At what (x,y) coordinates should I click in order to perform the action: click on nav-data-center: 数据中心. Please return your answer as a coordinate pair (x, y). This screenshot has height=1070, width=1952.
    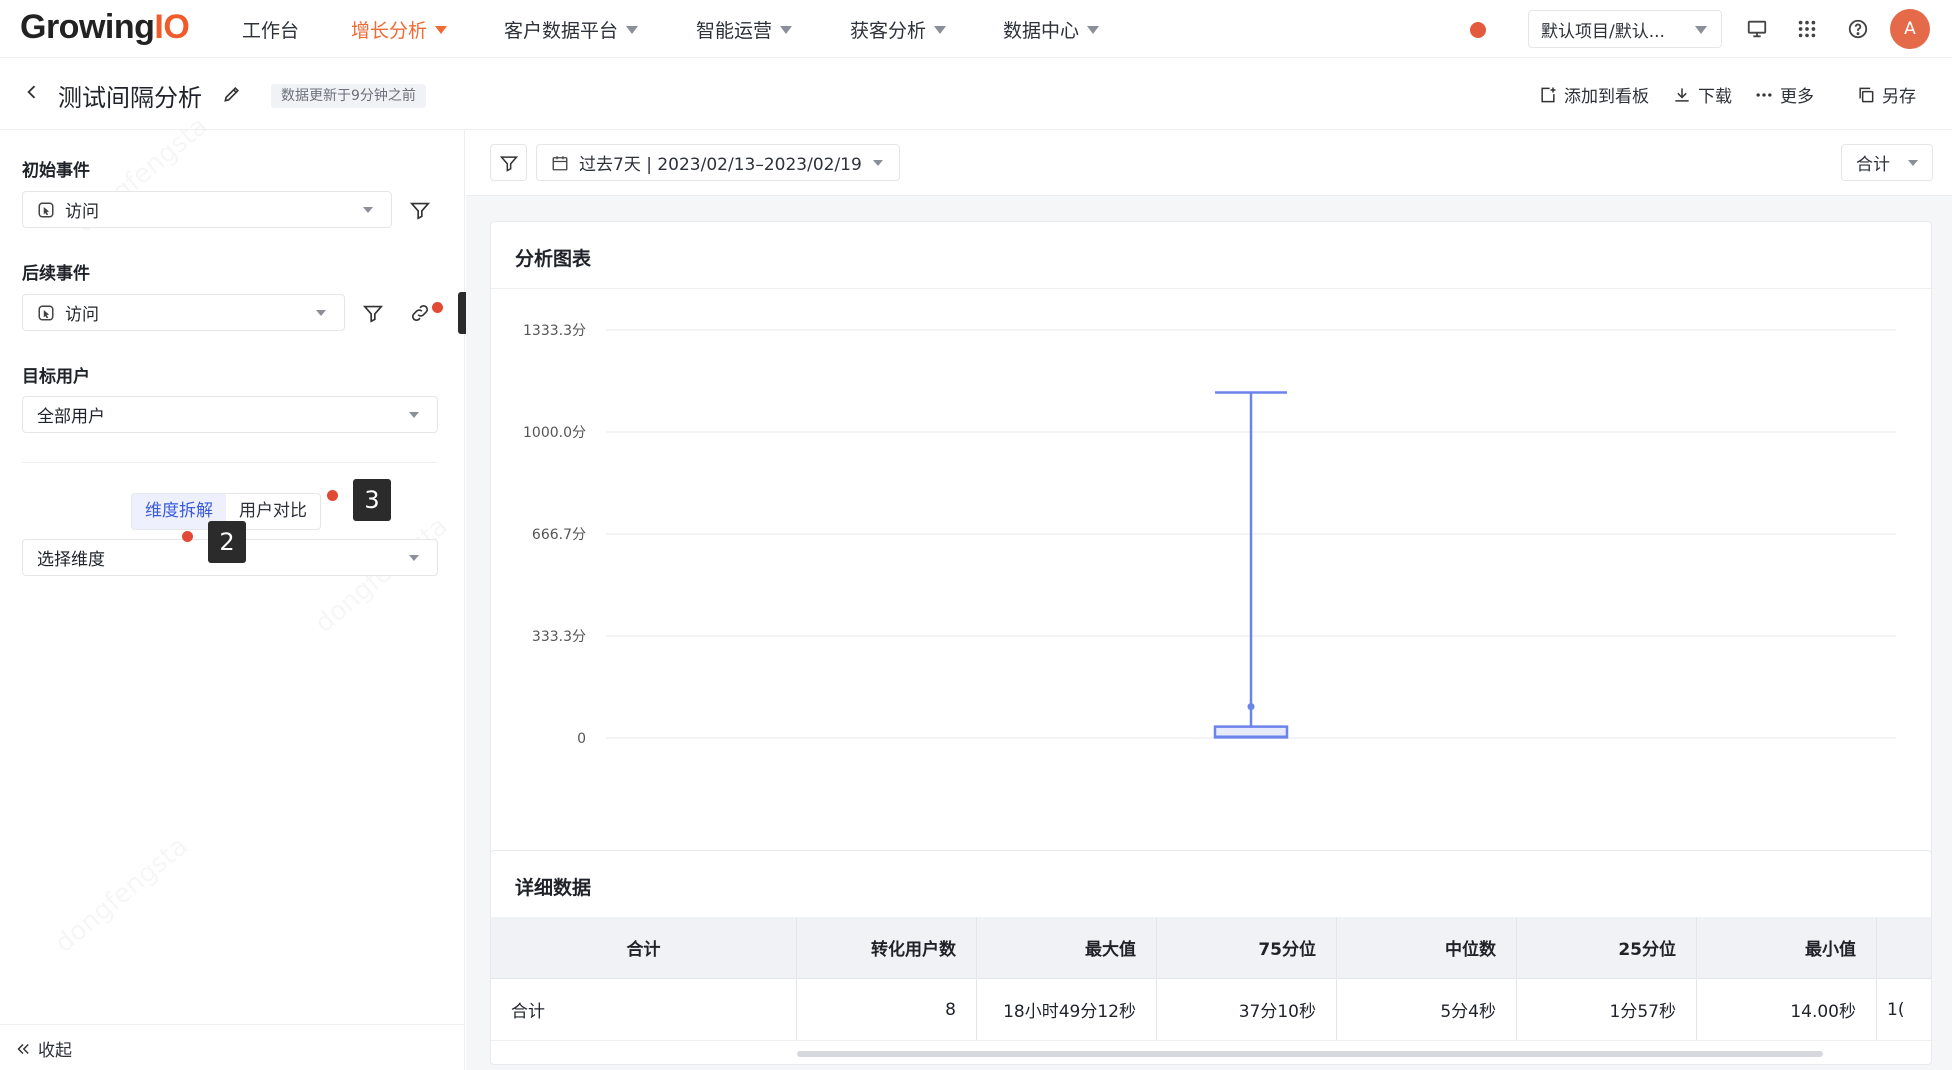
    Looking at the image, I should click on (1051, 29).